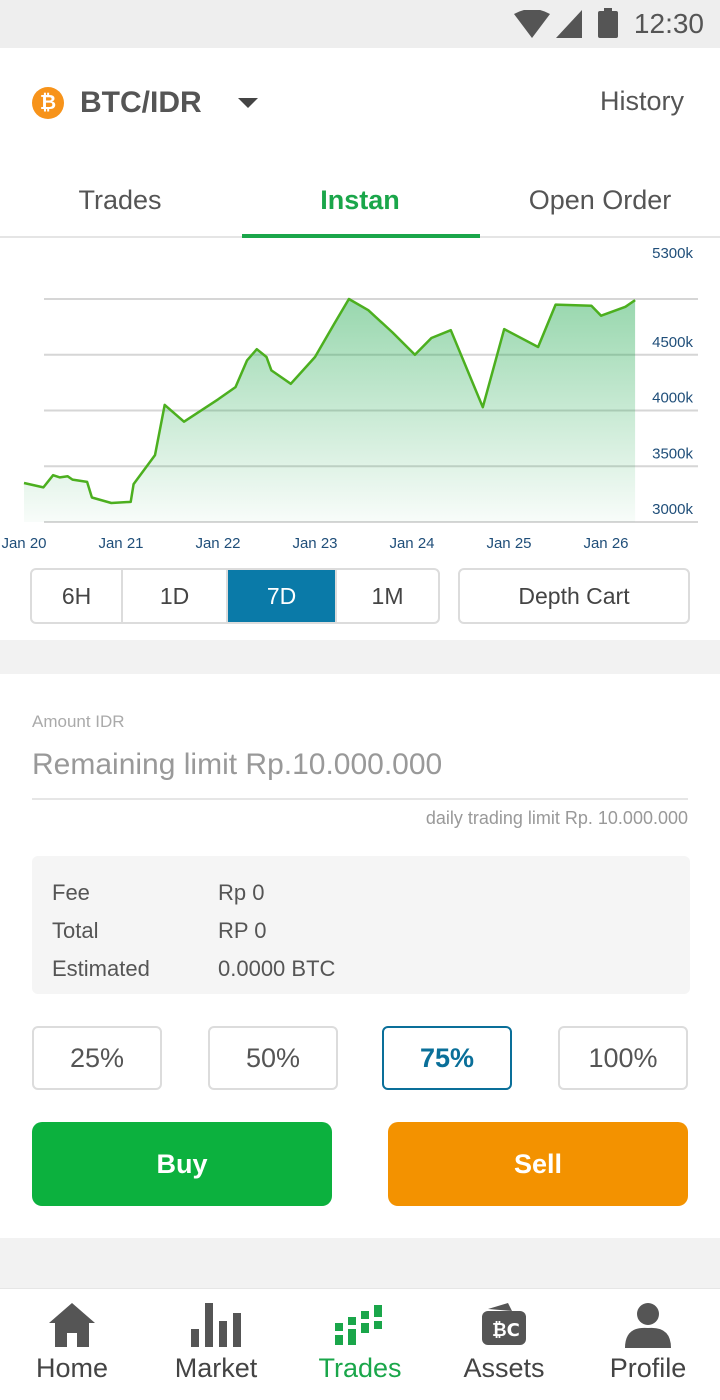 This screenshot has width=720, height=1400. I want to click on depth-chart-button: Depth Cart, so click(574, 596).